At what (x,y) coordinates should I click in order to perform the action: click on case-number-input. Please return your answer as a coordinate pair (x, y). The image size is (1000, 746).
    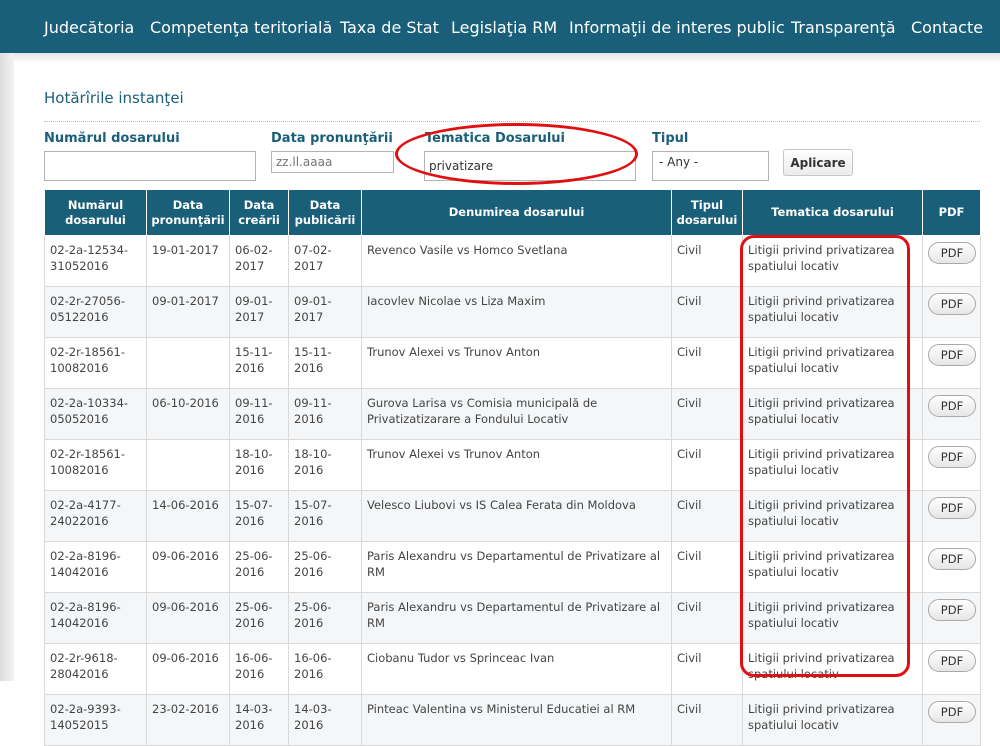
    Looking at the image, I should click on (150, 166).